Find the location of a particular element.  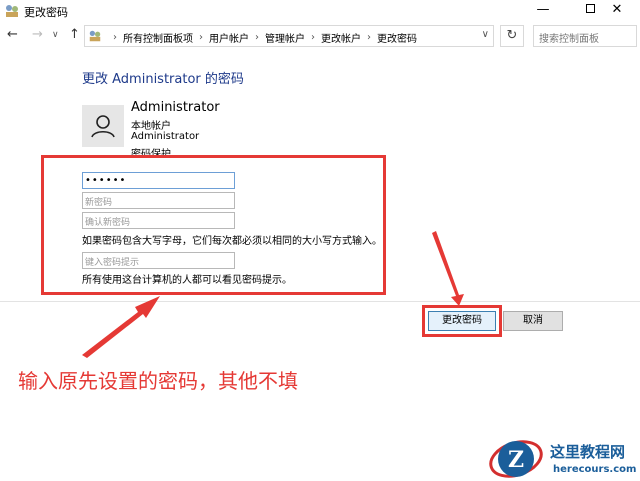

watermark-logo-letter: Z is located at coordinates (516, 460).